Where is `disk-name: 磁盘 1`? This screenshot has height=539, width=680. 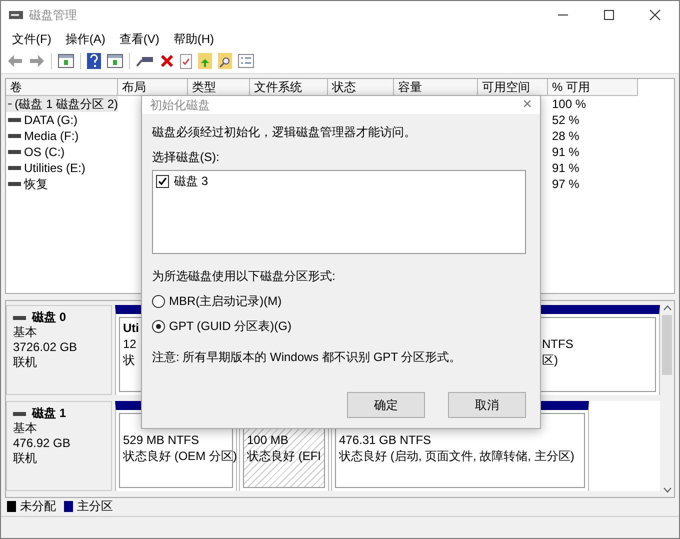 disk-name: 磁盘 1 is located at coordinates (49, 413).